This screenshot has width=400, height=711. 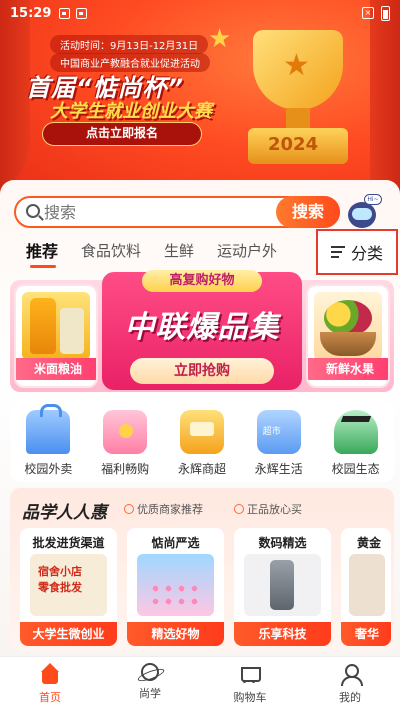 I want to click on card-digital: 数码精选 乐享科技, so click(x=282, y=587).